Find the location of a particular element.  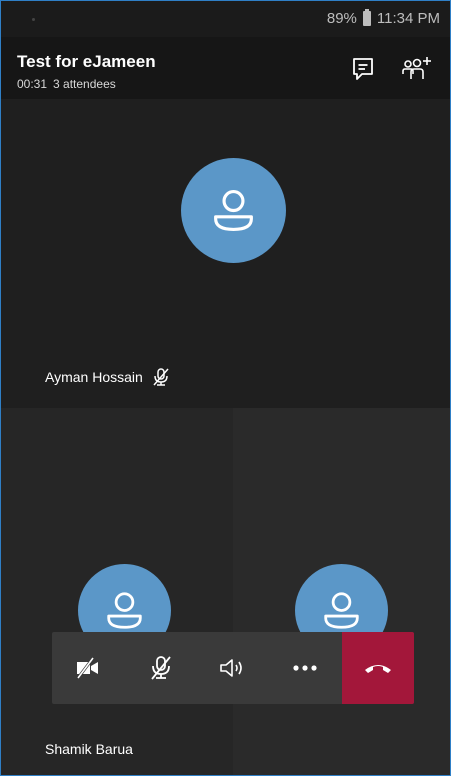

add-people-button is located at coordinates (416, 69).